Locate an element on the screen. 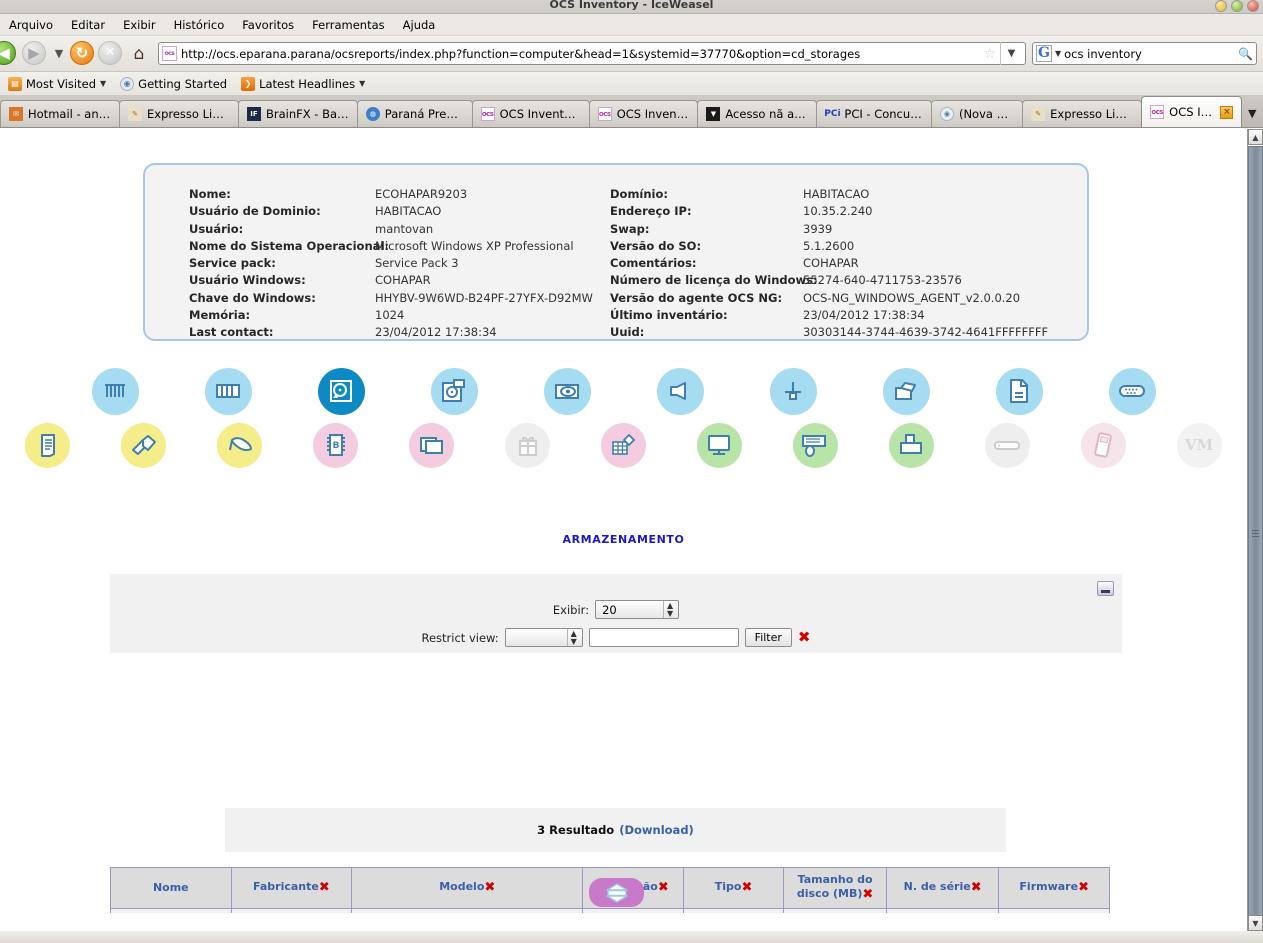 This screenshot has height=943, width=1263. forward-button: ▶ is located at coordinates (35, 53).